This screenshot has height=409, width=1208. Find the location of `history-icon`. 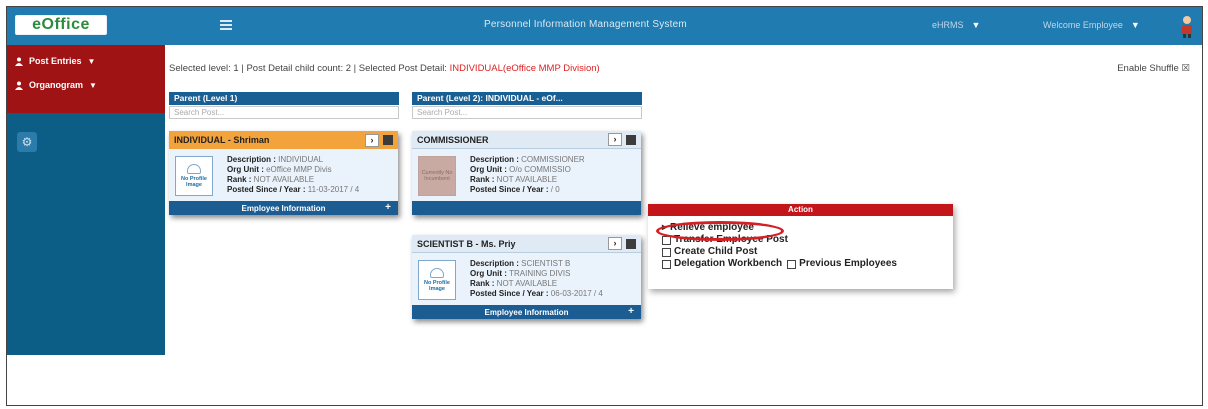

history-icon is located at coordinates (792, 264).